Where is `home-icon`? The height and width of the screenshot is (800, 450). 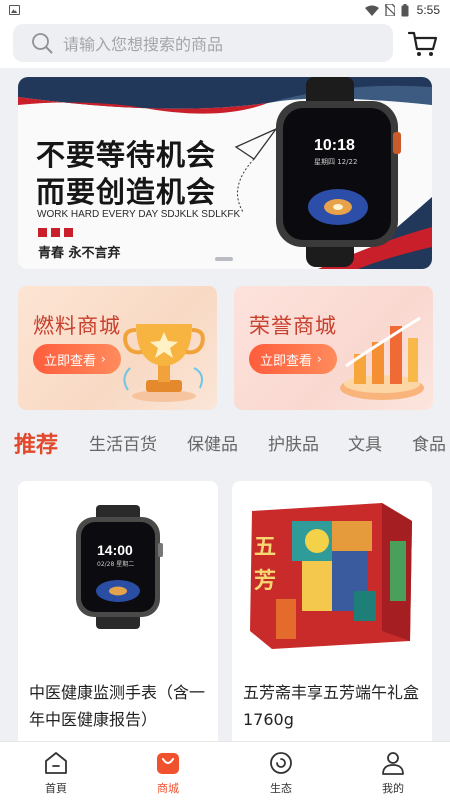
home-icon is located at coordinates (56, 763).